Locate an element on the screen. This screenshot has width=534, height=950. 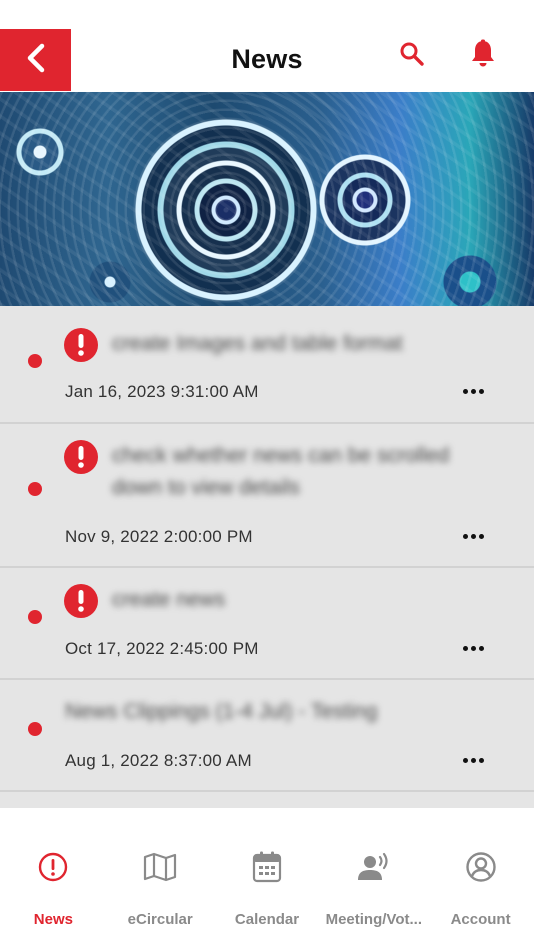
tab-ecircular: eCircular is located at coordinates (160, 879).